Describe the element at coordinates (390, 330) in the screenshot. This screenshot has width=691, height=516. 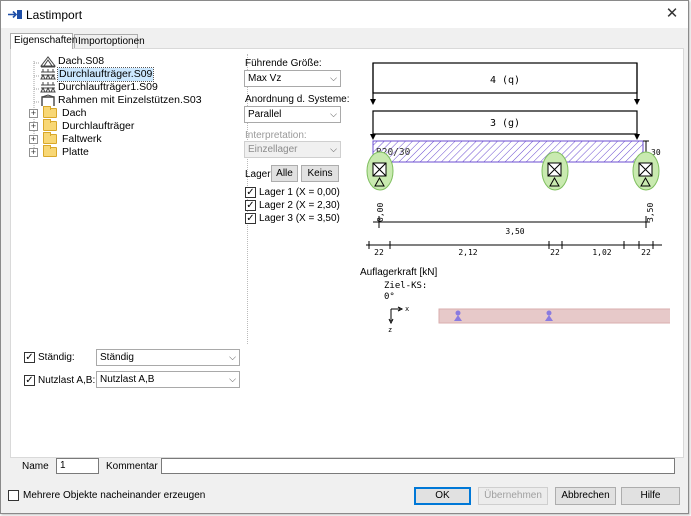
I see `axis-z-label: z` at that location.